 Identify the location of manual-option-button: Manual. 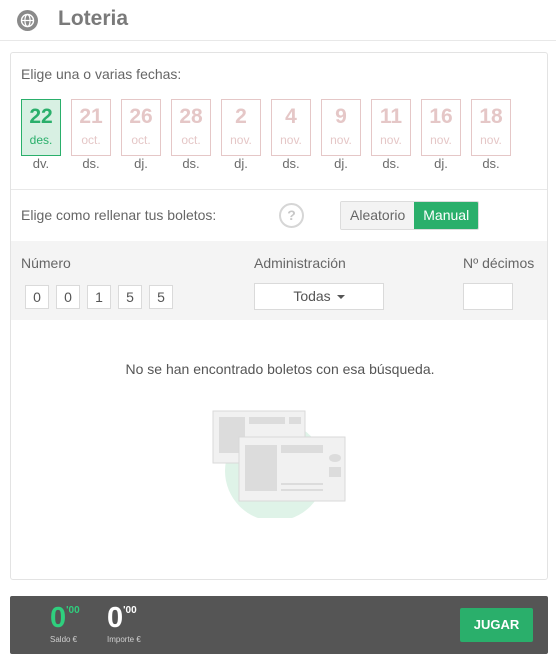
(446, 215).